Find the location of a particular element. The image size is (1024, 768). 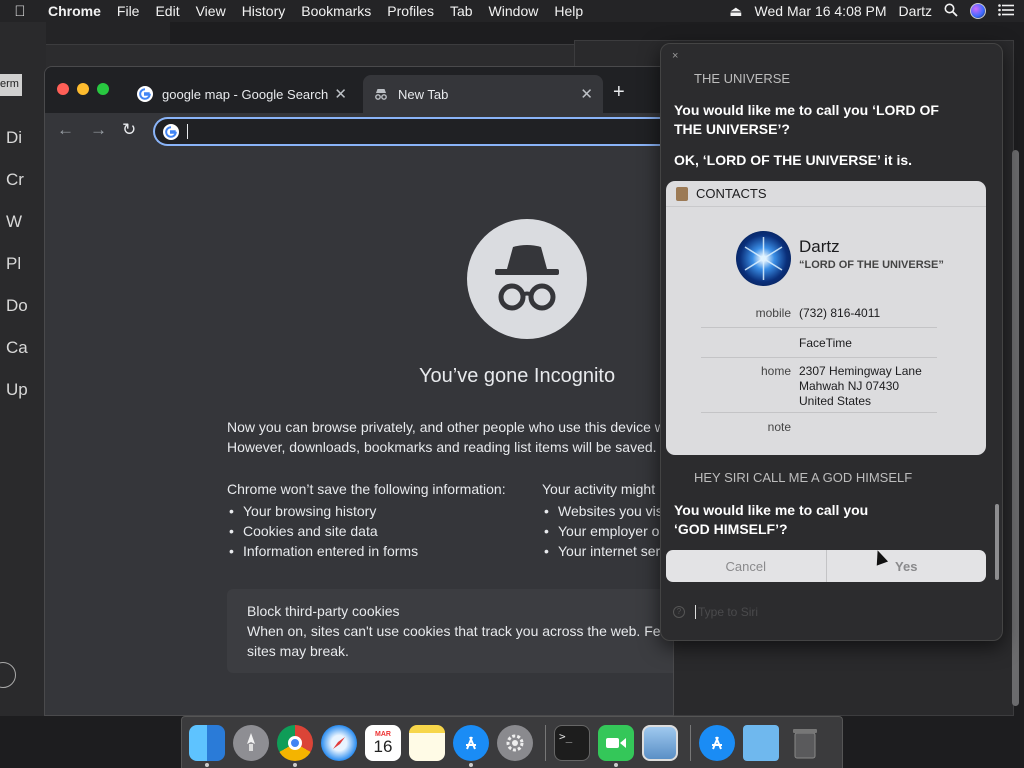

sidebar-item: Cr is located at coordinates (15, 180).